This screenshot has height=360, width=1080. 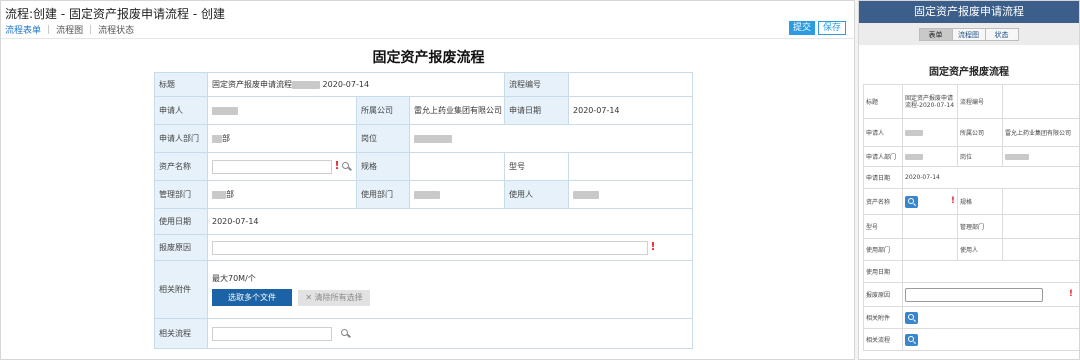 I want to click on use-date-value: 2020-07-14, so click(x=450, y=221).